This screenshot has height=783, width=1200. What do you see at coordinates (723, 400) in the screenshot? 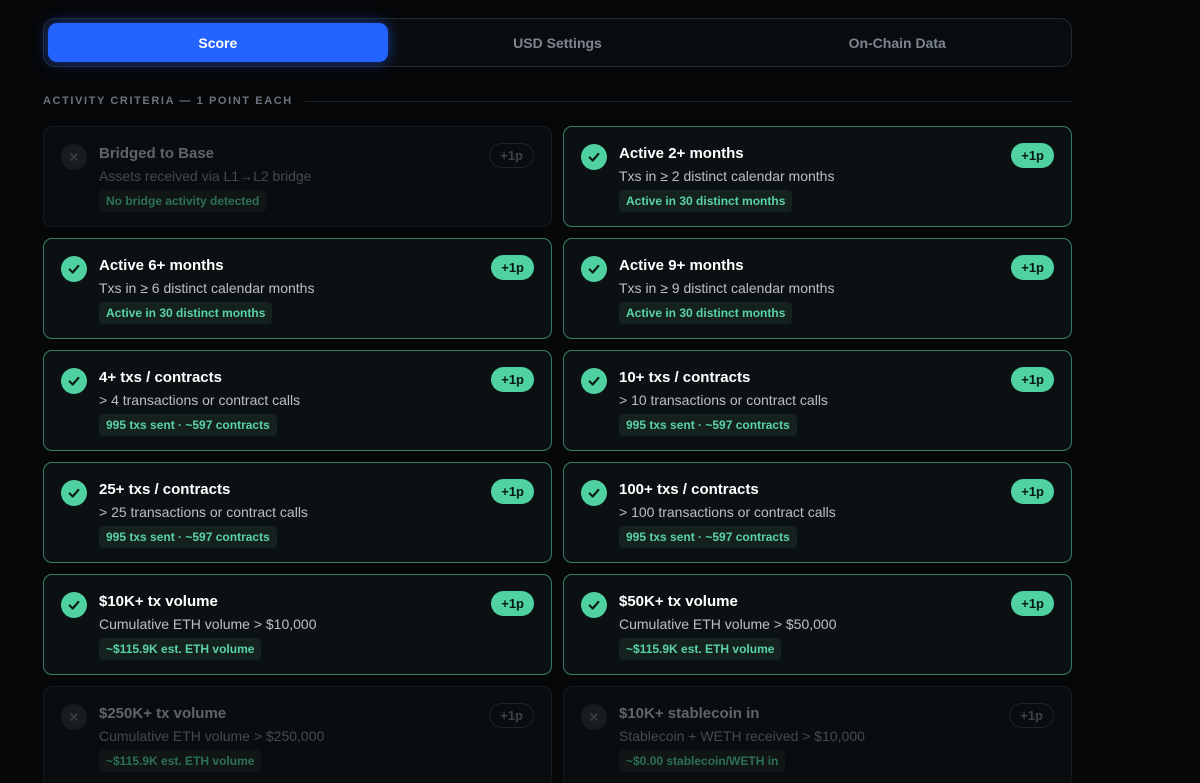
I see `criteria-description: > 10 transactions or contract calls` at bounding box center [723, 400].